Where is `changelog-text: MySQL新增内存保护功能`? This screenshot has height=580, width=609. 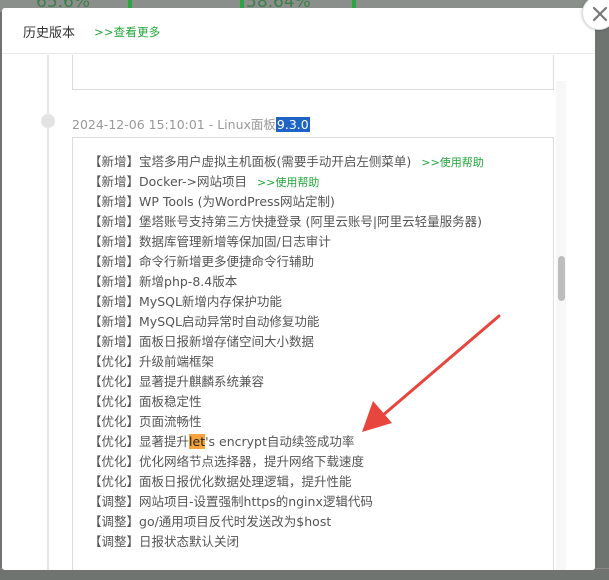
changelog-text: MySQL新增内存保护功能 is located at coordinates (210, 301).